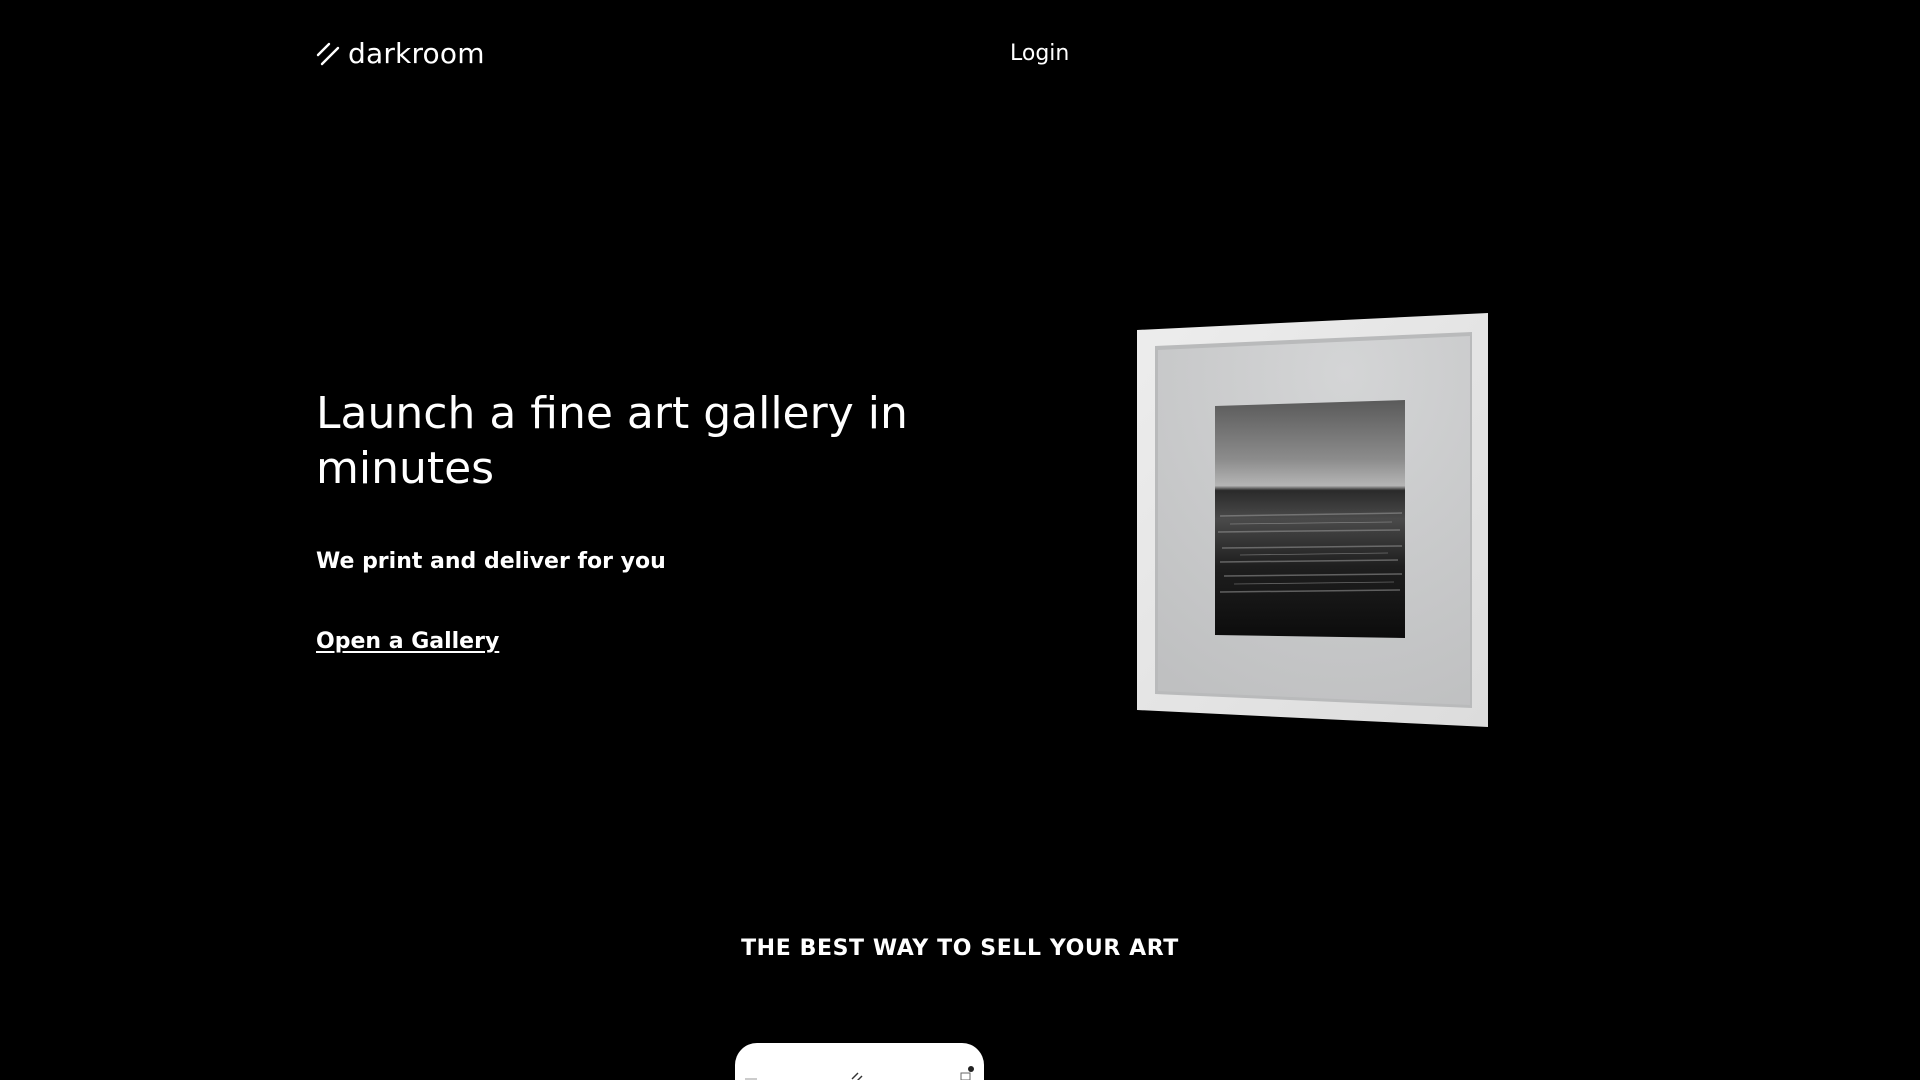 Image resolution: width=1920 pixels, height=1080 pixels. I want to click on logo-link: darkroom, so click(400, 54).